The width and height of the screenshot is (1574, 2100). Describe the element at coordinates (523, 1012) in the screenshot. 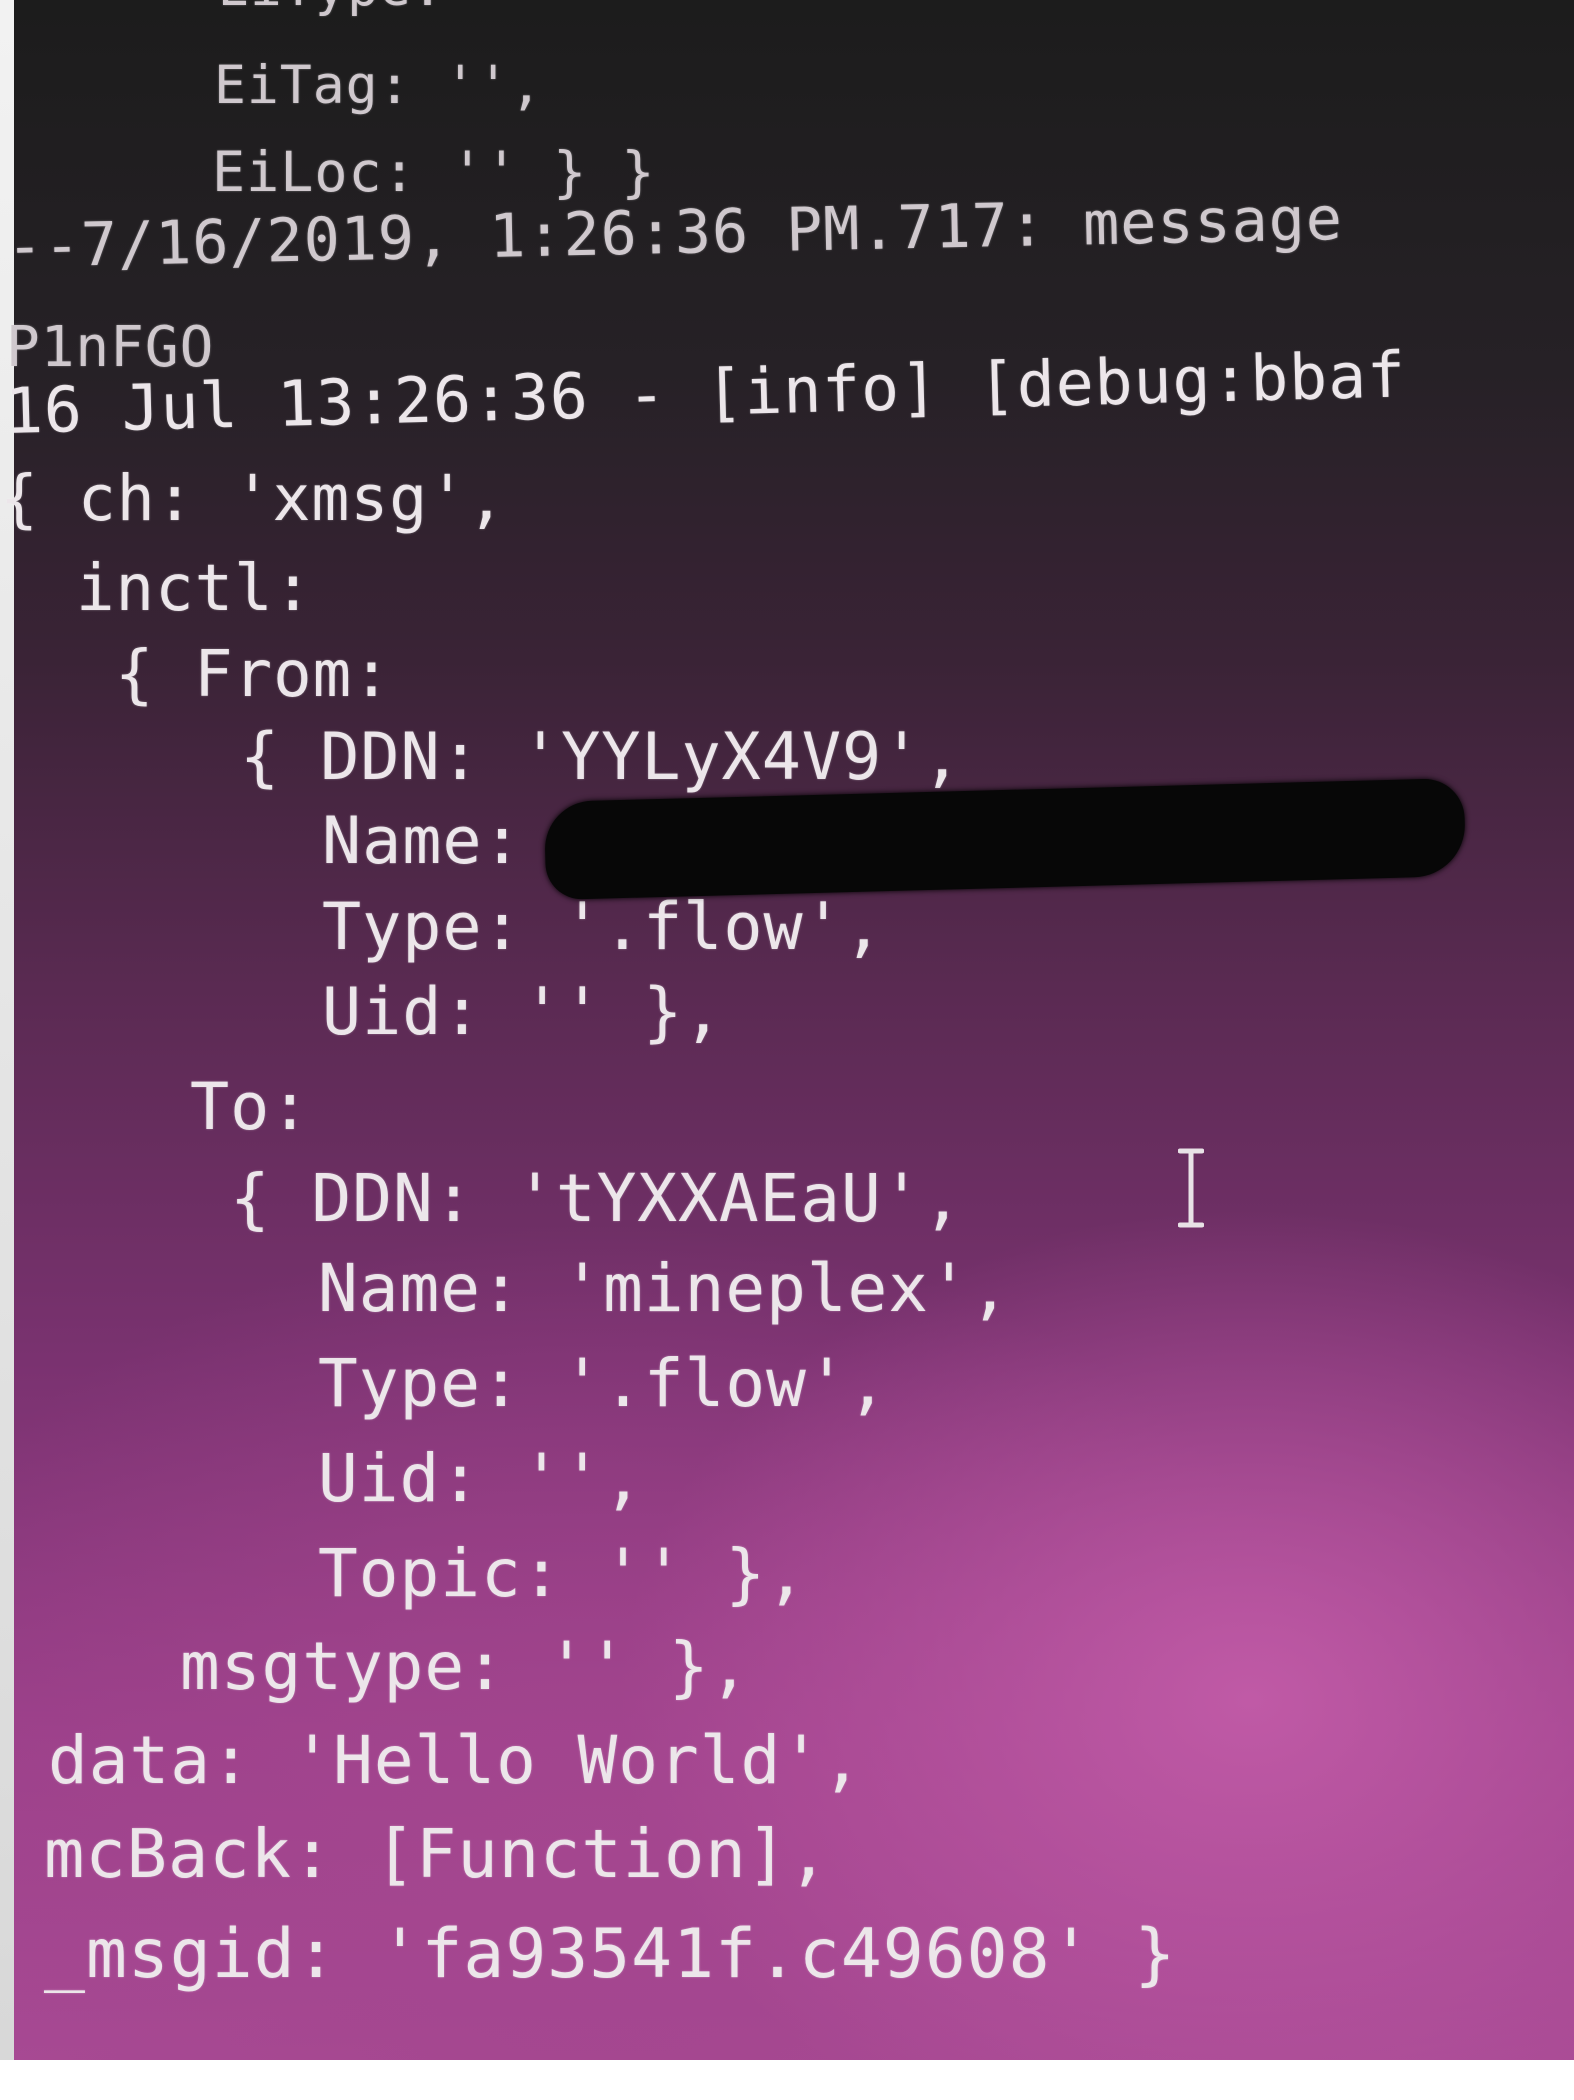

I see `log-line: Uid: '' },` at that location.